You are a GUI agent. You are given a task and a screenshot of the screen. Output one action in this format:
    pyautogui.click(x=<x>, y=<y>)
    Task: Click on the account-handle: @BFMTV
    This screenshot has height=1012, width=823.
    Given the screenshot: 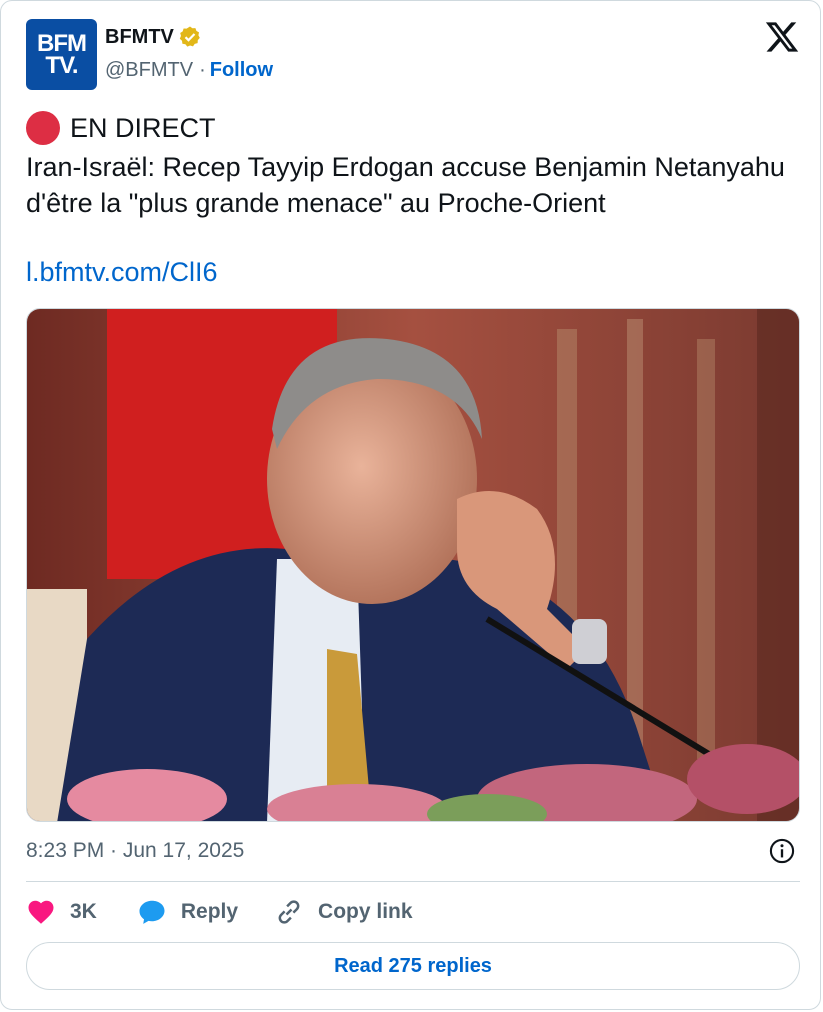 What is the action you would take?
    pyautogui.click(x=149, y=70)
    